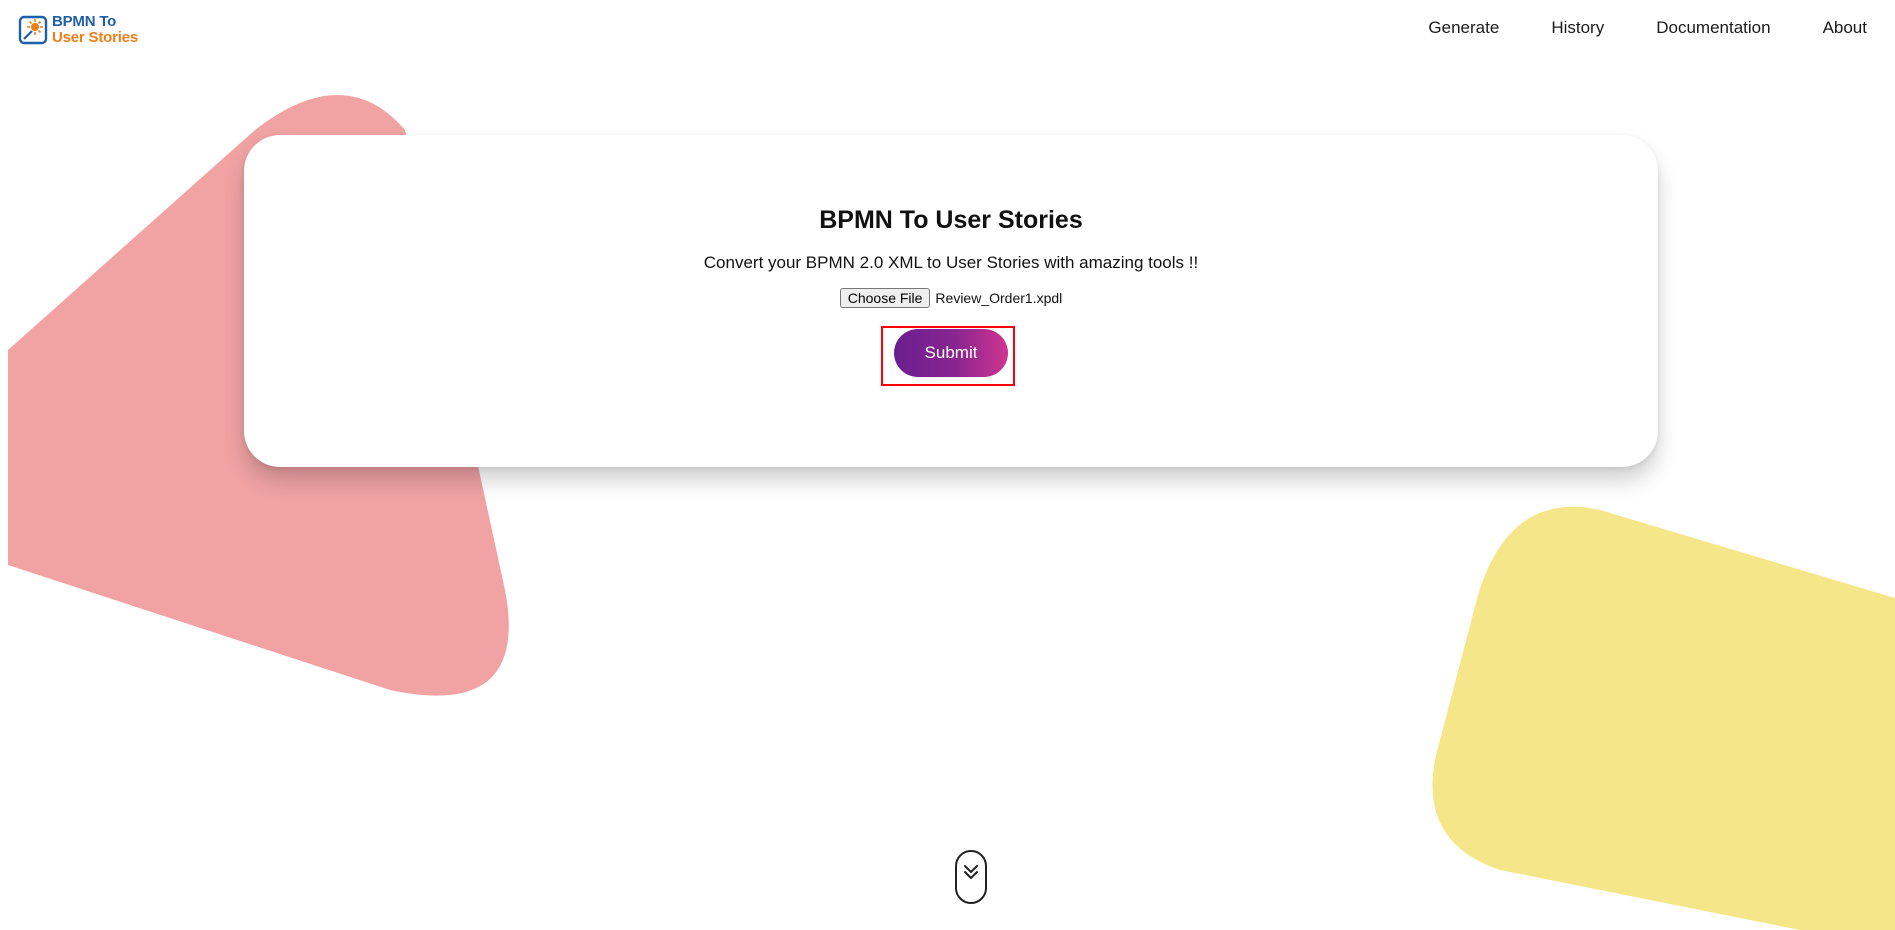  I want to click on yellow-blob-shape, so click(1663, 718).